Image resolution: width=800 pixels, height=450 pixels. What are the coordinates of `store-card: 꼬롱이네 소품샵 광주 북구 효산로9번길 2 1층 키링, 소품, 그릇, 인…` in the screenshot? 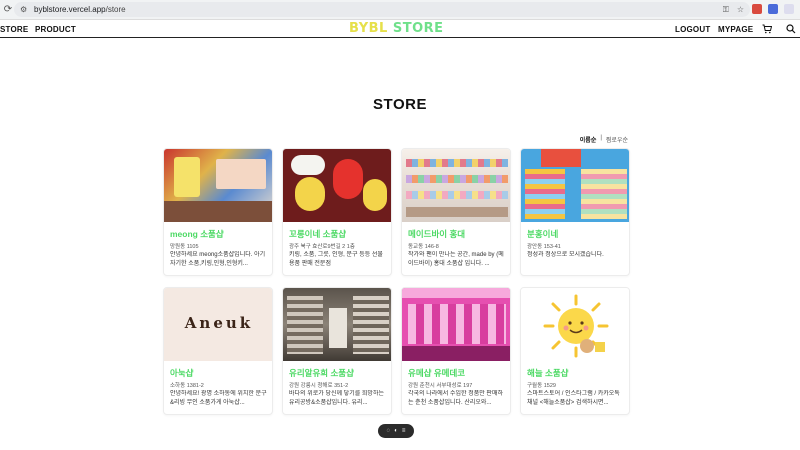 It's located at (337, 212).